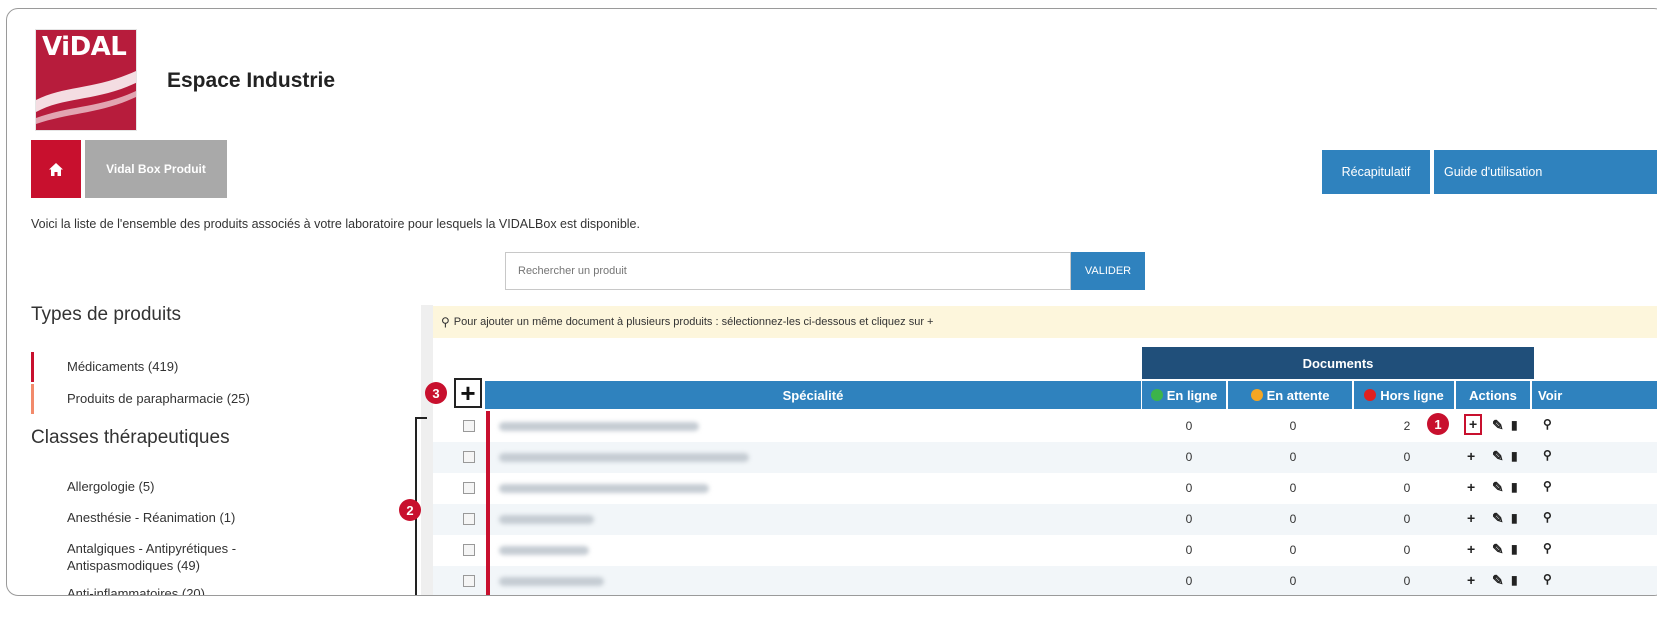 The image size is (1657, 630). I want to click on table-row: 0 0 2 + ✎ ▮ ⚲, so click(1045, 426).